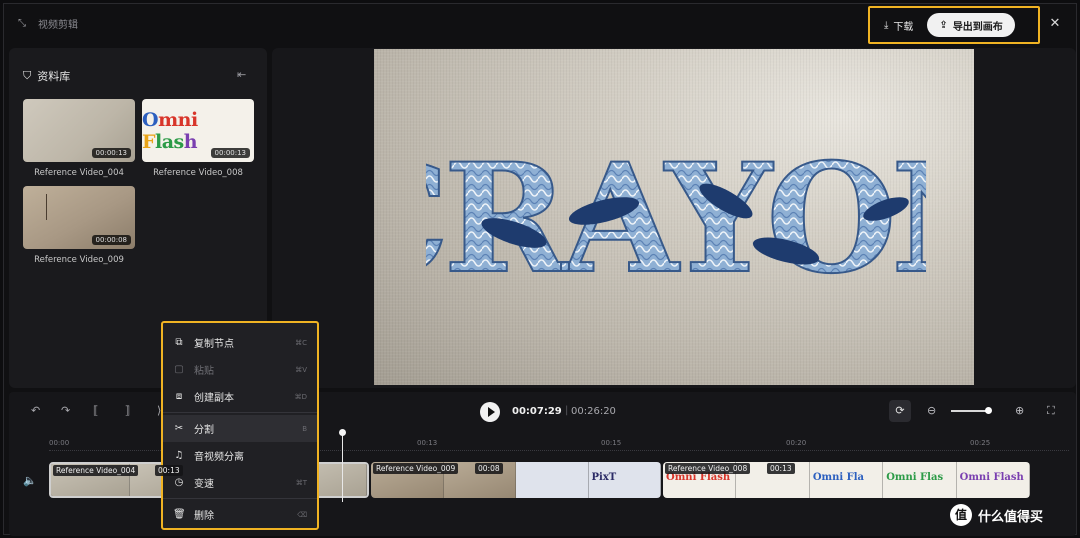  What do you see at coordinates (1011, 517) in the screenshot?
I see `watermark-text: 什么值得买` at bounding box center [1011, 517].